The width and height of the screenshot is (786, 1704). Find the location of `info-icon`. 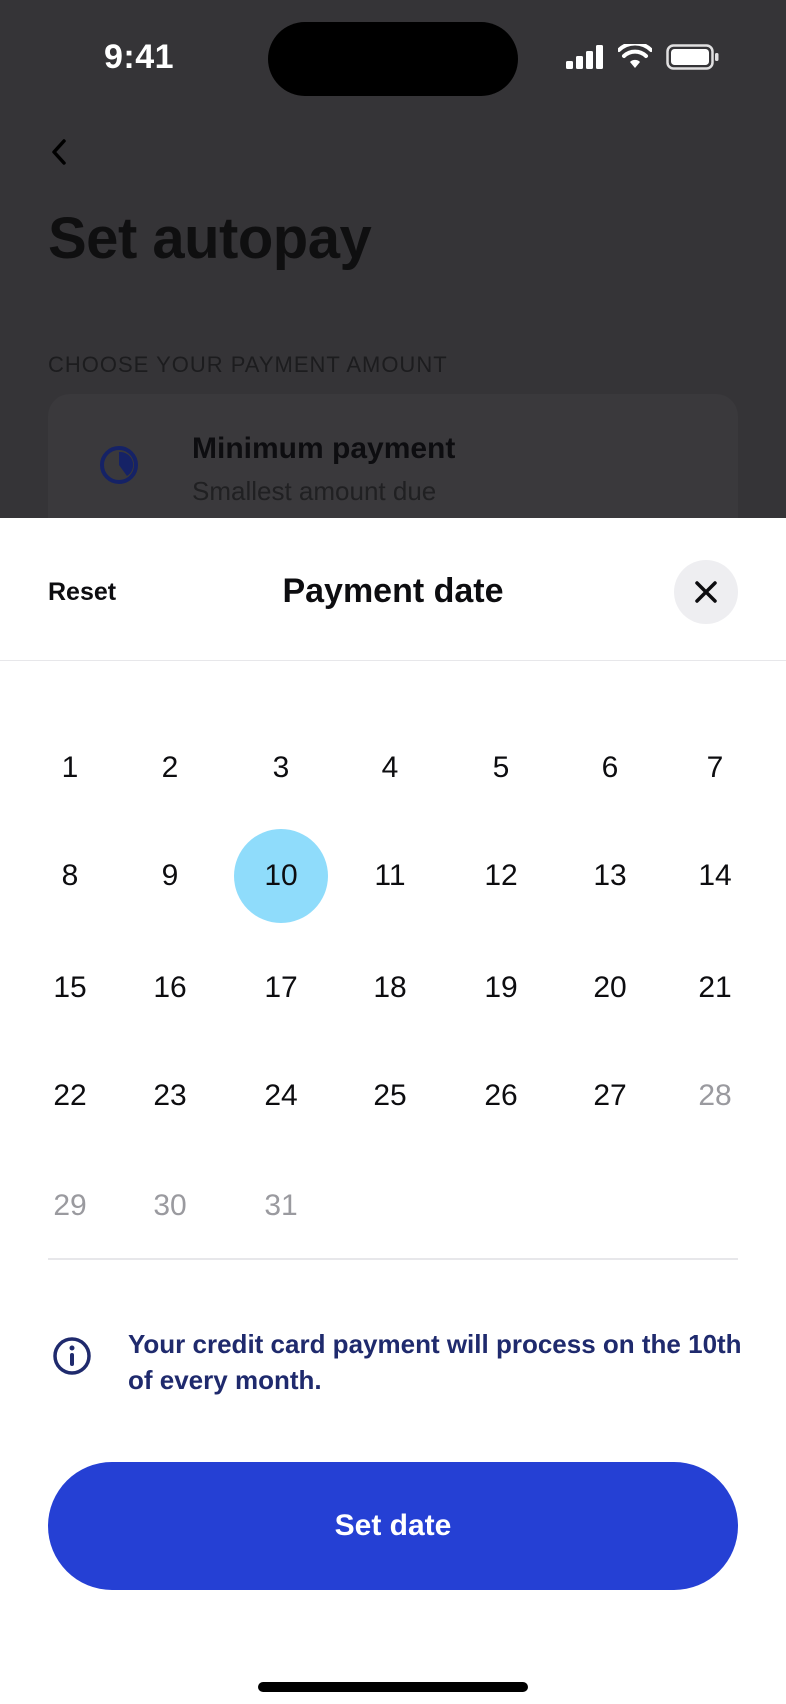

info-icon is located at coordinates (72, 1356).